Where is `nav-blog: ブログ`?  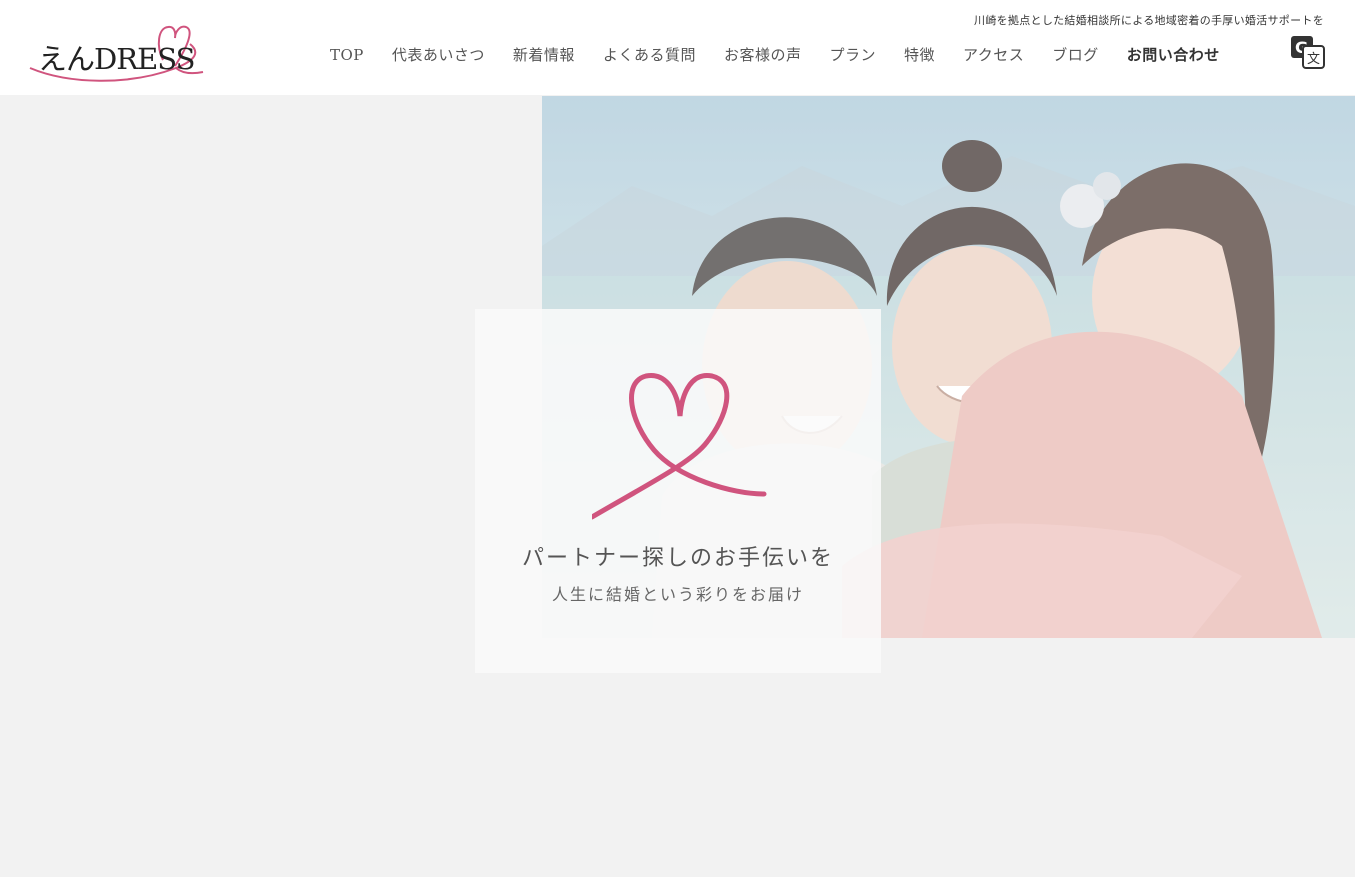 nav-blog: ブログ is located at coordinates (1075, 54).